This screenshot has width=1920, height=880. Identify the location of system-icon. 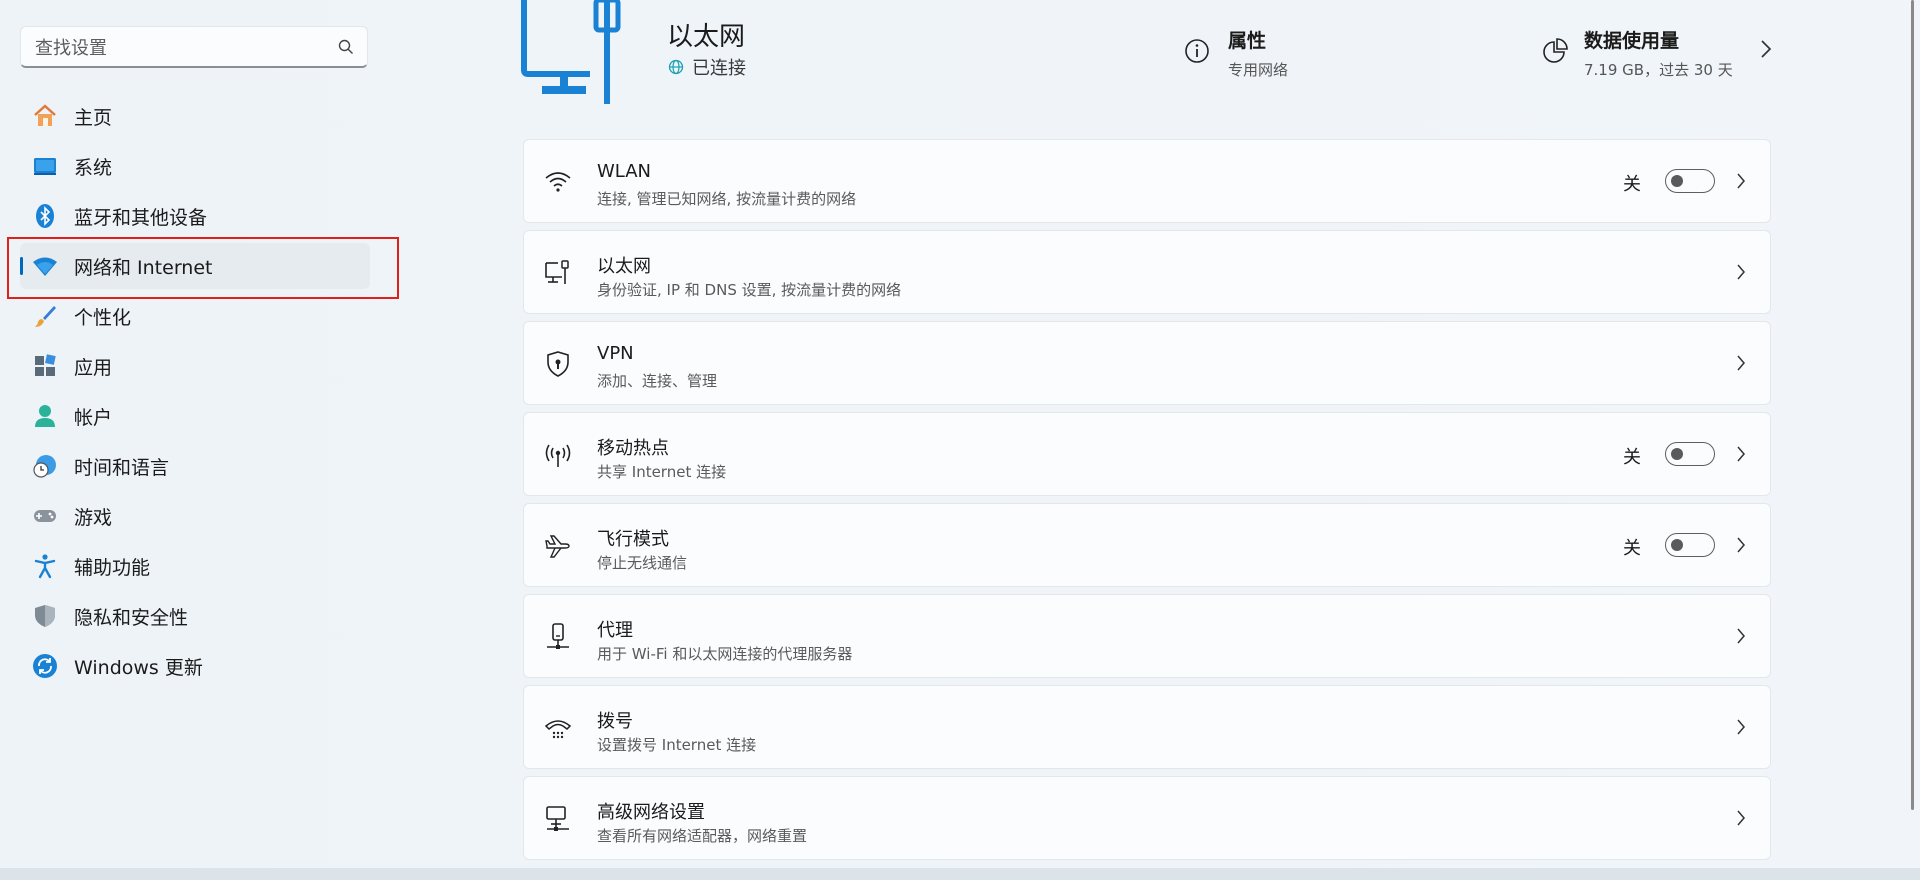
(45, 166).